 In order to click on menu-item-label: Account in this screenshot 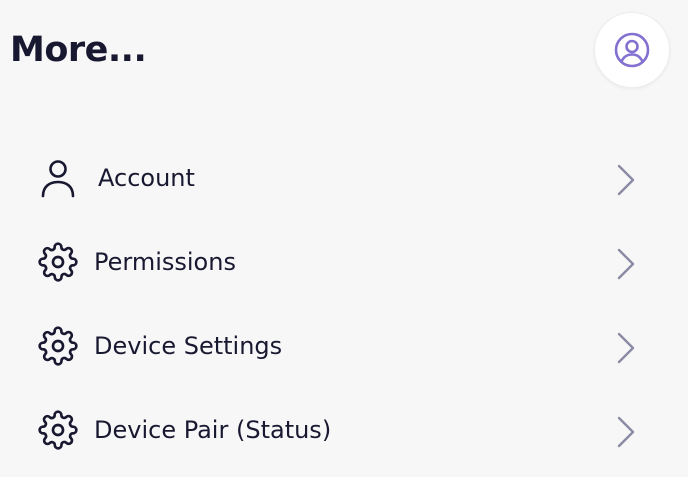, I will do `click(146, 178)`.